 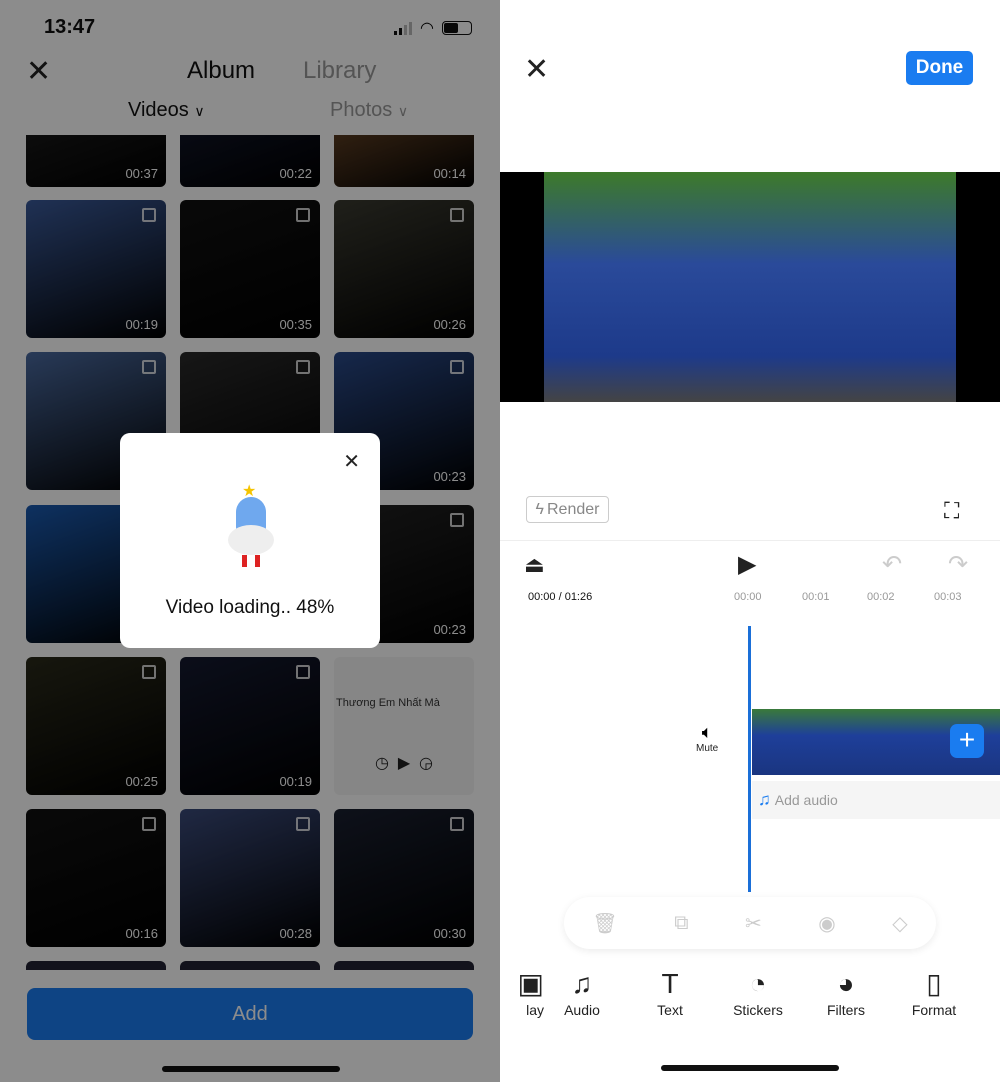 I want to click on tool-text: T Text, so click(x=670, y=992).